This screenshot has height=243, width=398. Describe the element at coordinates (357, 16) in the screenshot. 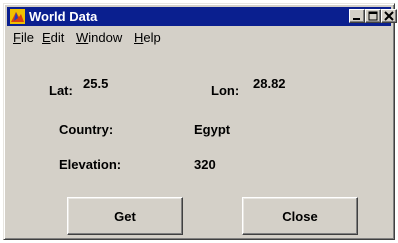

I see `minimize-button` at that location.